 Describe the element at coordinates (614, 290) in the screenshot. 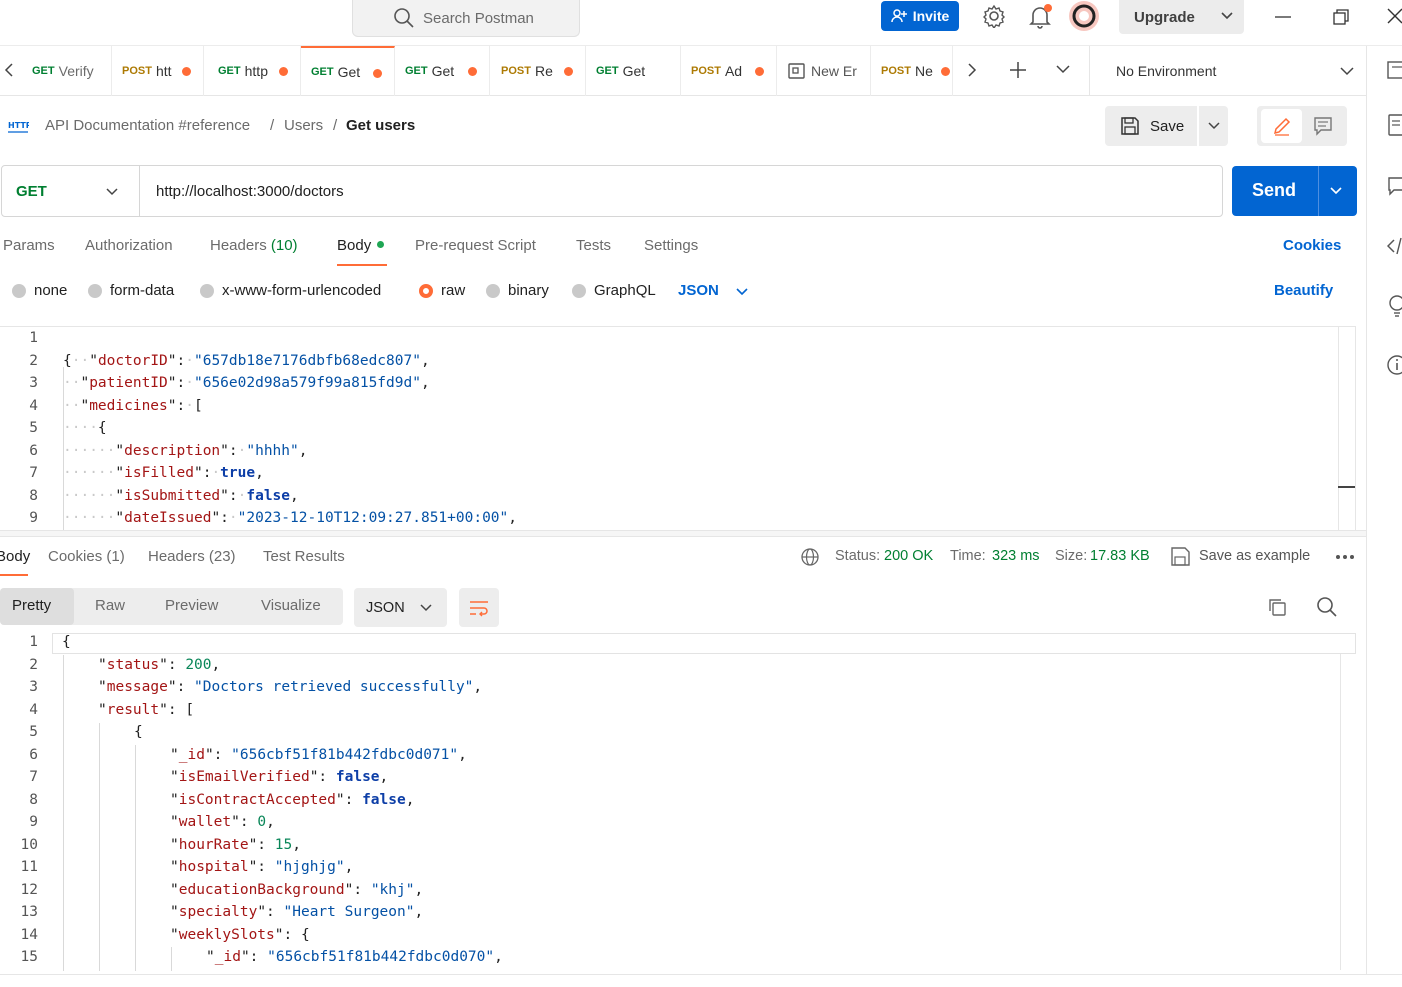

I see `radio-graphql: GraphQL` at that location.